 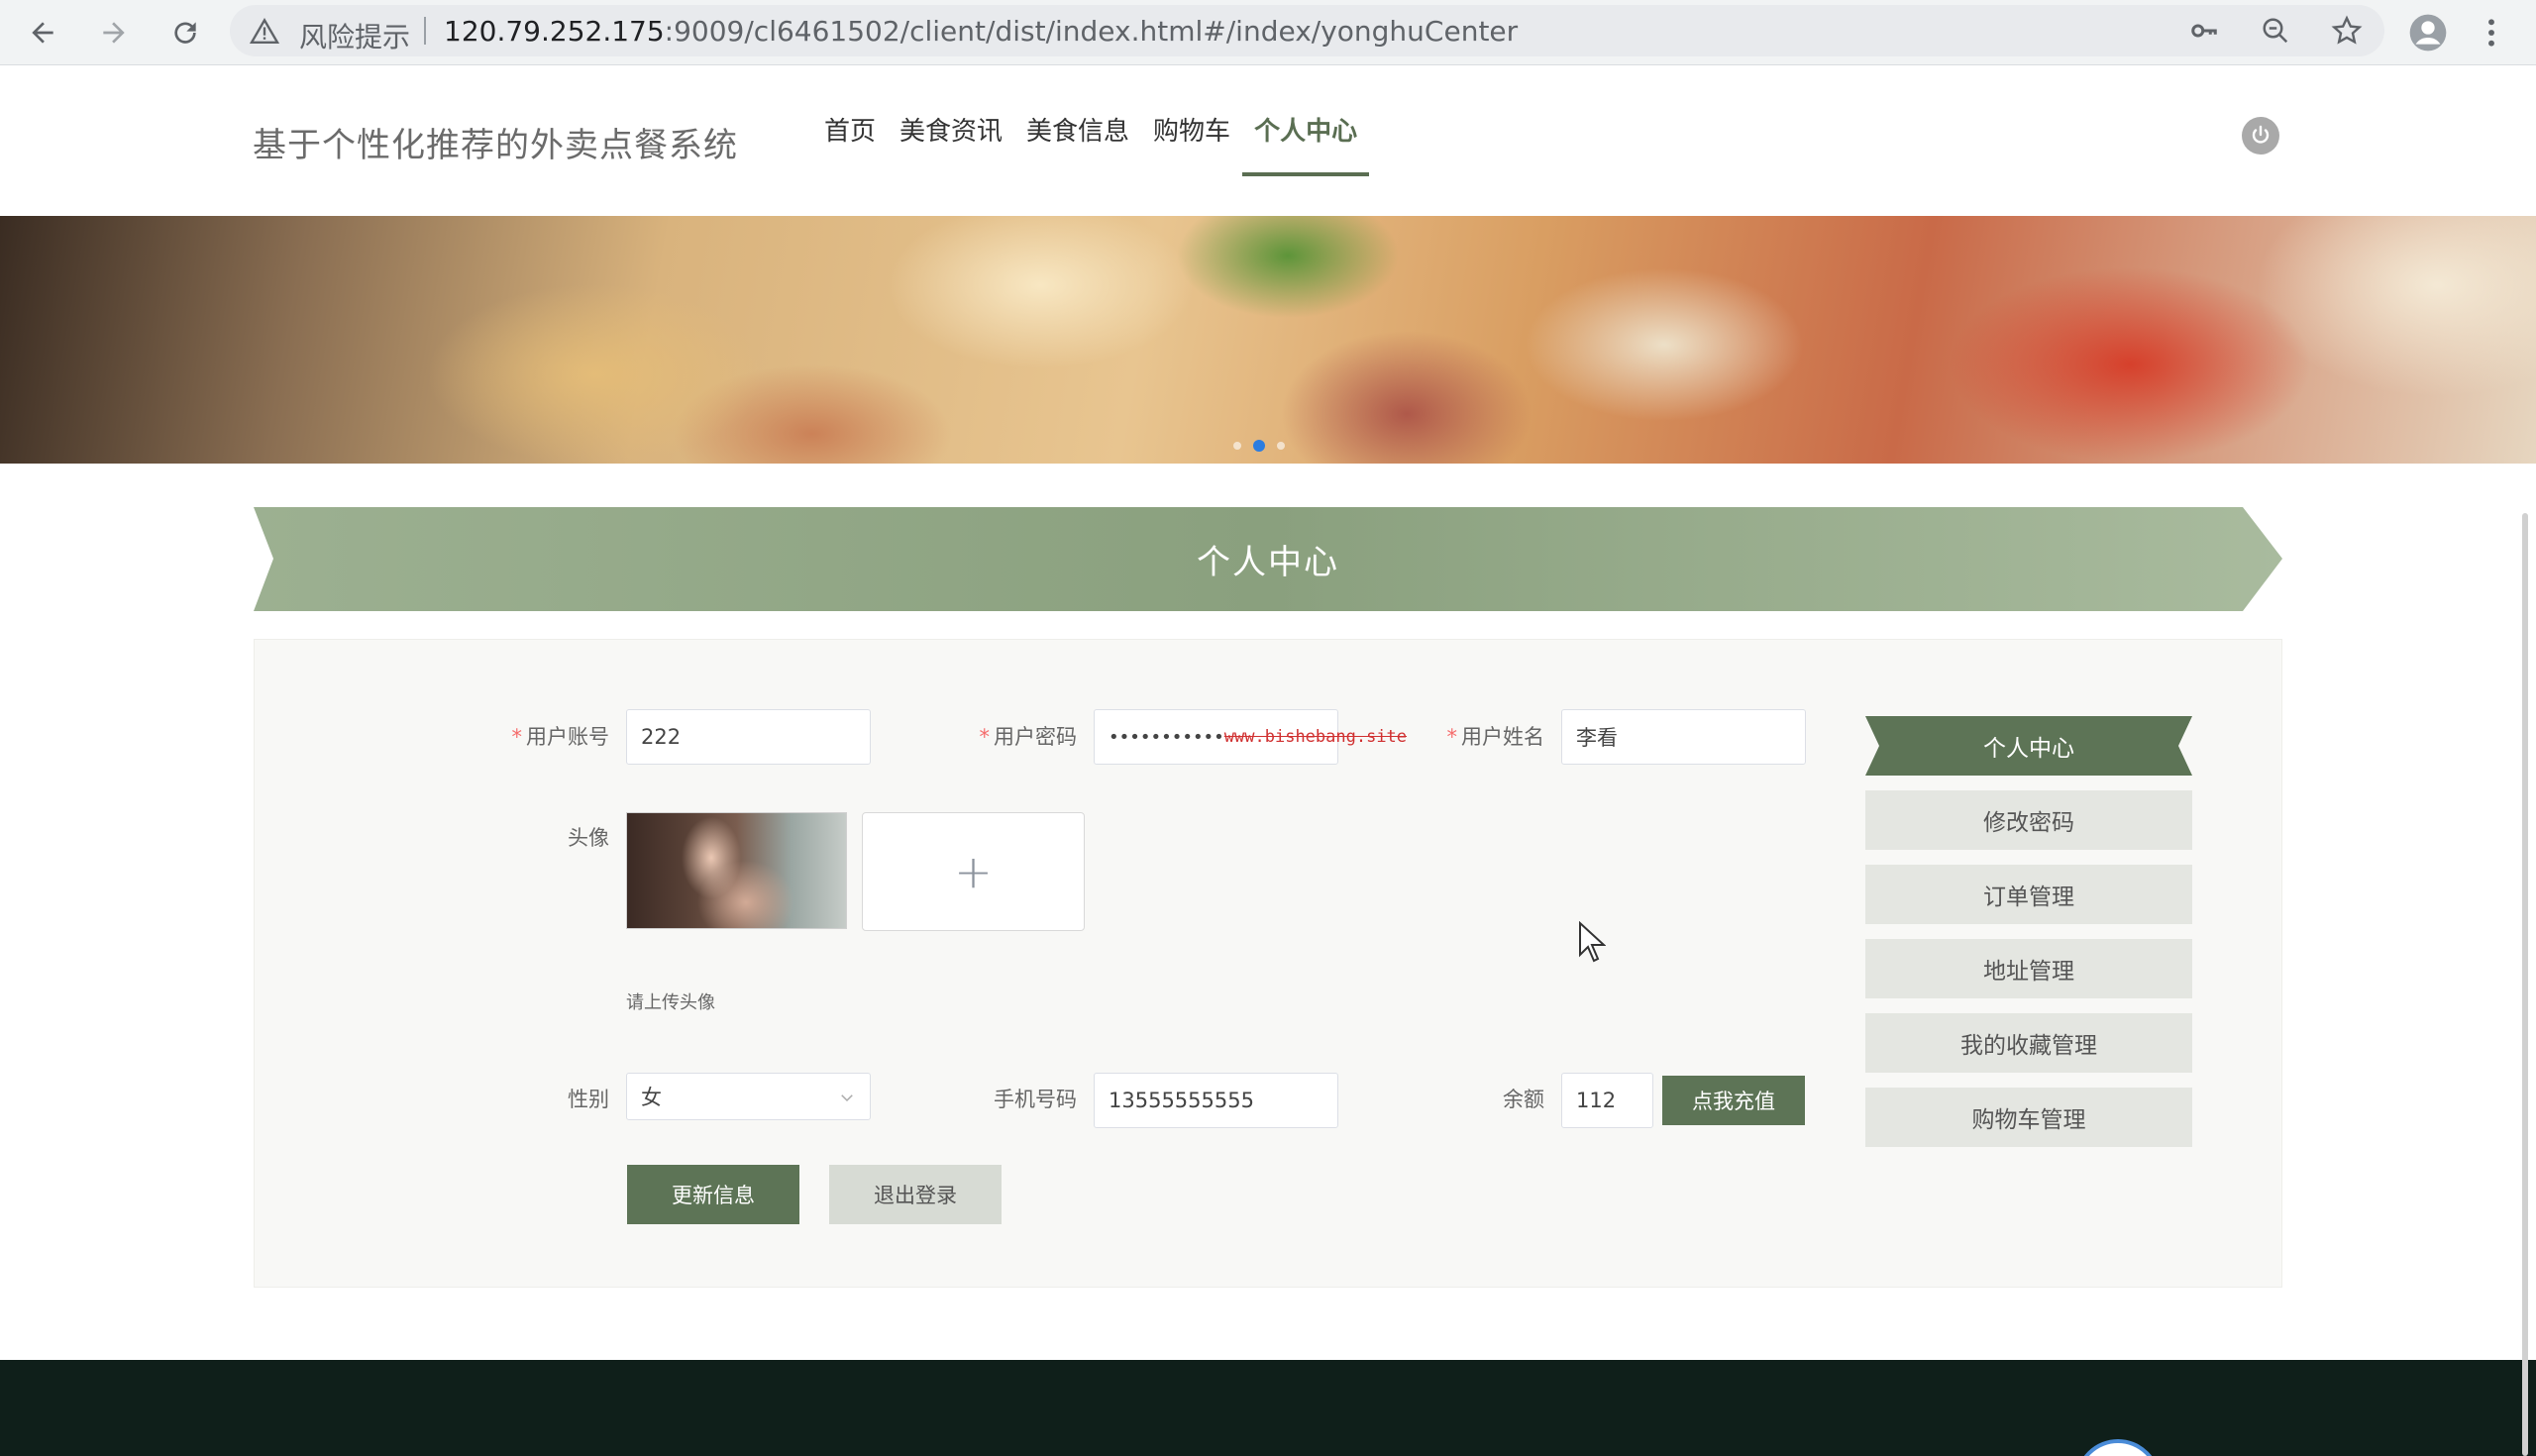 What do you see at coordinates (951, 120) in the screenshot?
I see `nav-food-news: 美食资讯` at bounding box center [951, 120].